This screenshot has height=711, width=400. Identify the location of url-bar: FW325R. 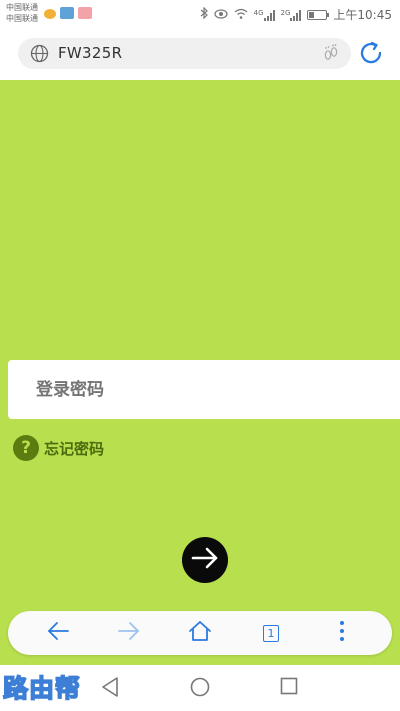
(184, 53).